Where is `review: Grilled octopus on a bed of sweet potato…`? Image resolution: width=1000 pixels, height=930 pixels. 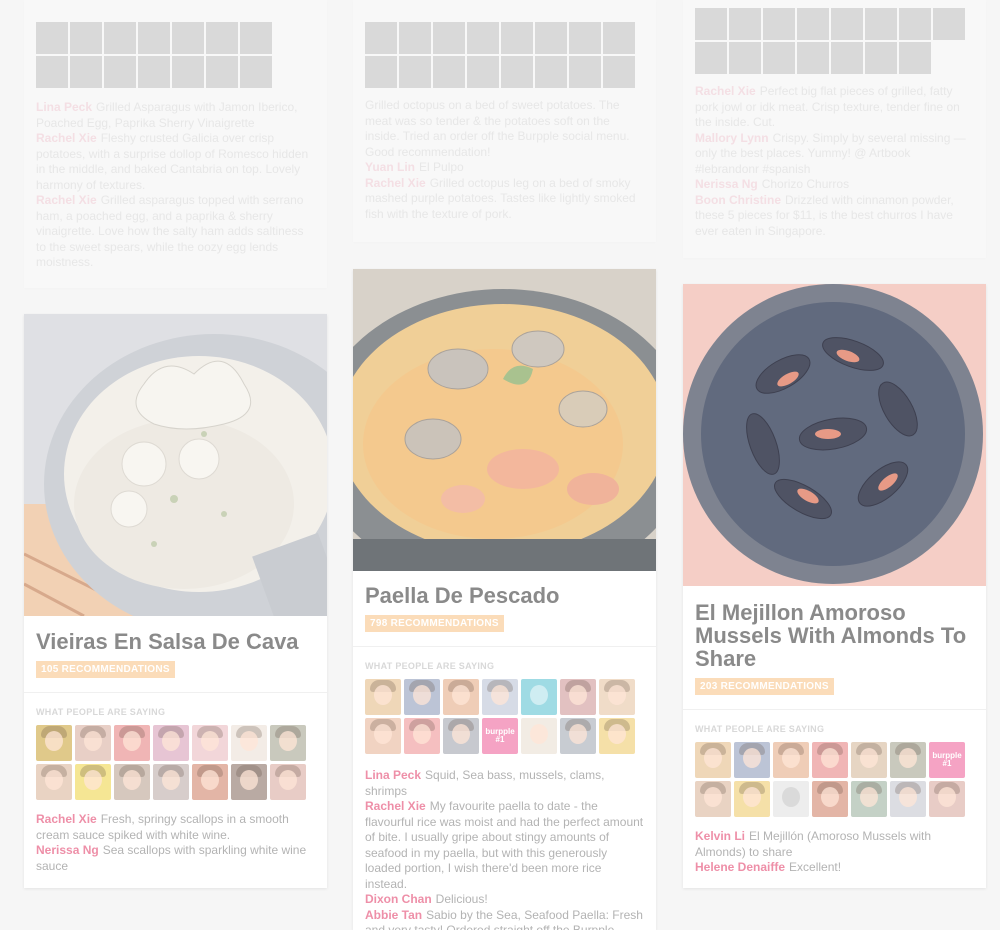 review: Grilled octopus on a bed of sweet potato… is located at coordinates (497, 128).